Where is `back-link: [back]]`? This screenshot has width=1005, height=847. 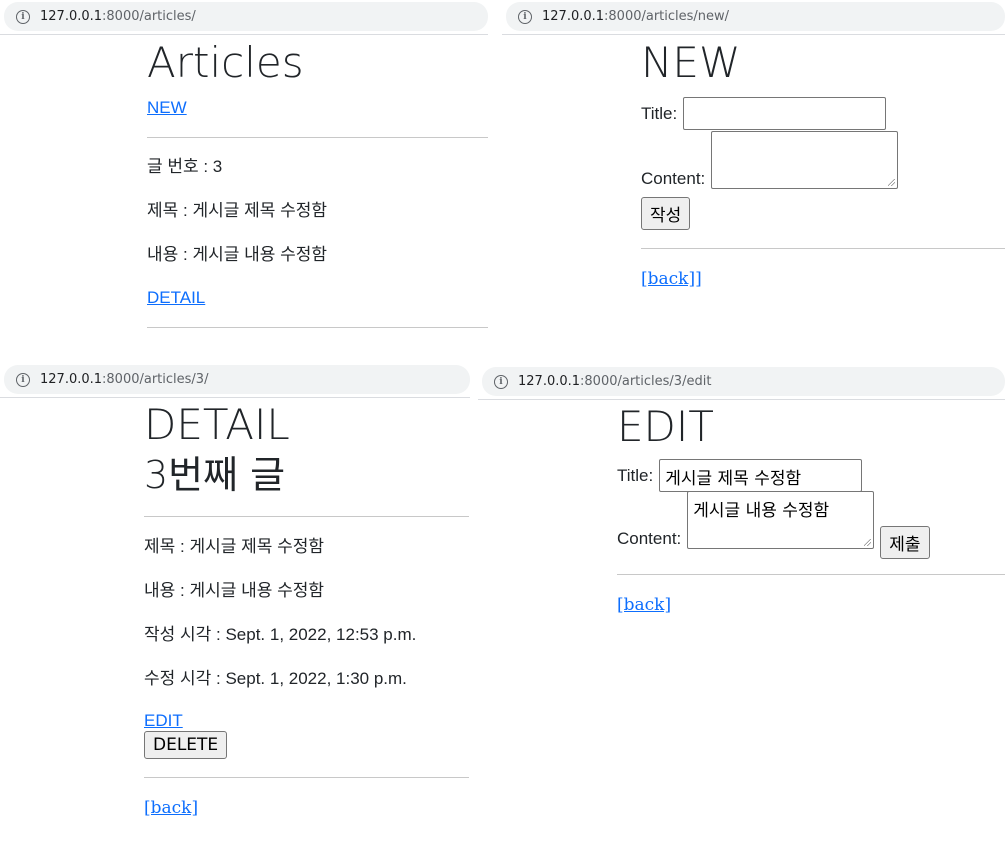
back-link: [back]] is located at coordinates (823, 279).